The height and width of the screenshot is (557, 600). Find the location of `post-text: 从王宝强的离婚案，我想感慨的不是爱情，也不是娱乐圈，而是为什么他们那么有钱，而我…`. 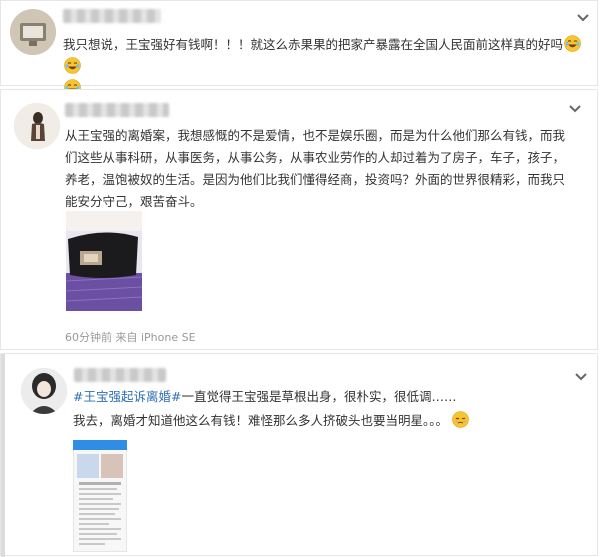

post-text: 从王宝强的离婚案，我想感慨的不是爱情，也不是娱乐圈，而是为什么他们那么有钱，而我… is located at coordinates (321, 169).